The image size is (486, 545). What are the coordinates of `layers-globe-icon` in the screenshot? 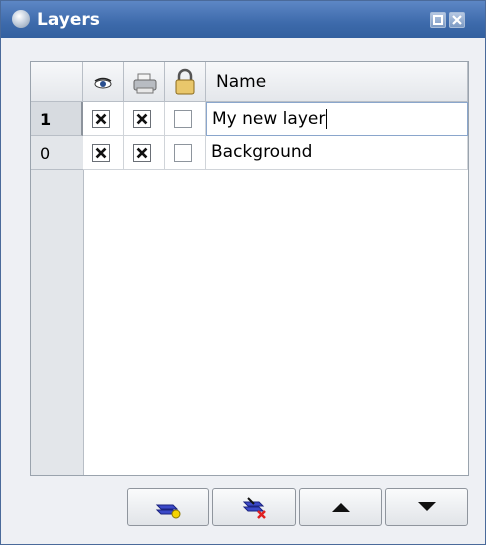 It's located at (21, 19).